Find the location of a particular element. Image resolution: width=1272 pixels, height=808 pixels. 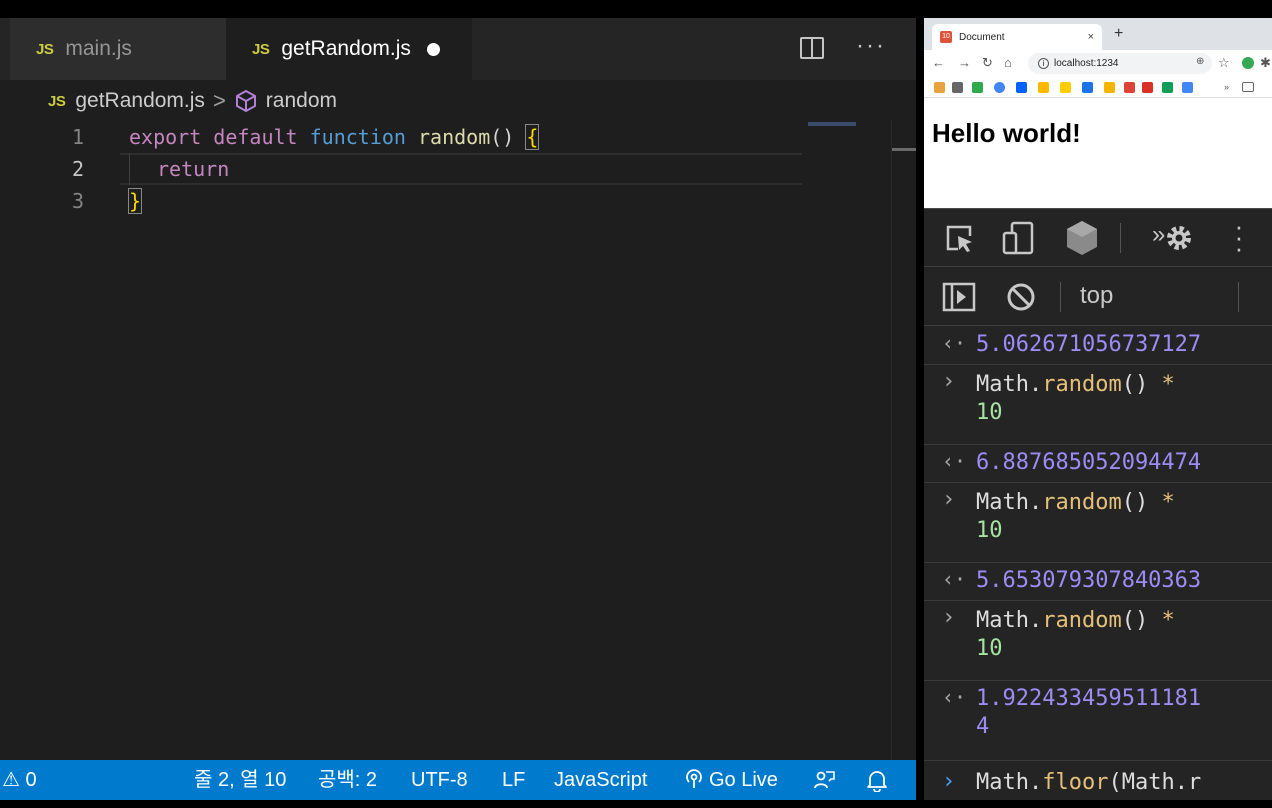

code-line-current: 2 return is located at coordinates (458, 169).